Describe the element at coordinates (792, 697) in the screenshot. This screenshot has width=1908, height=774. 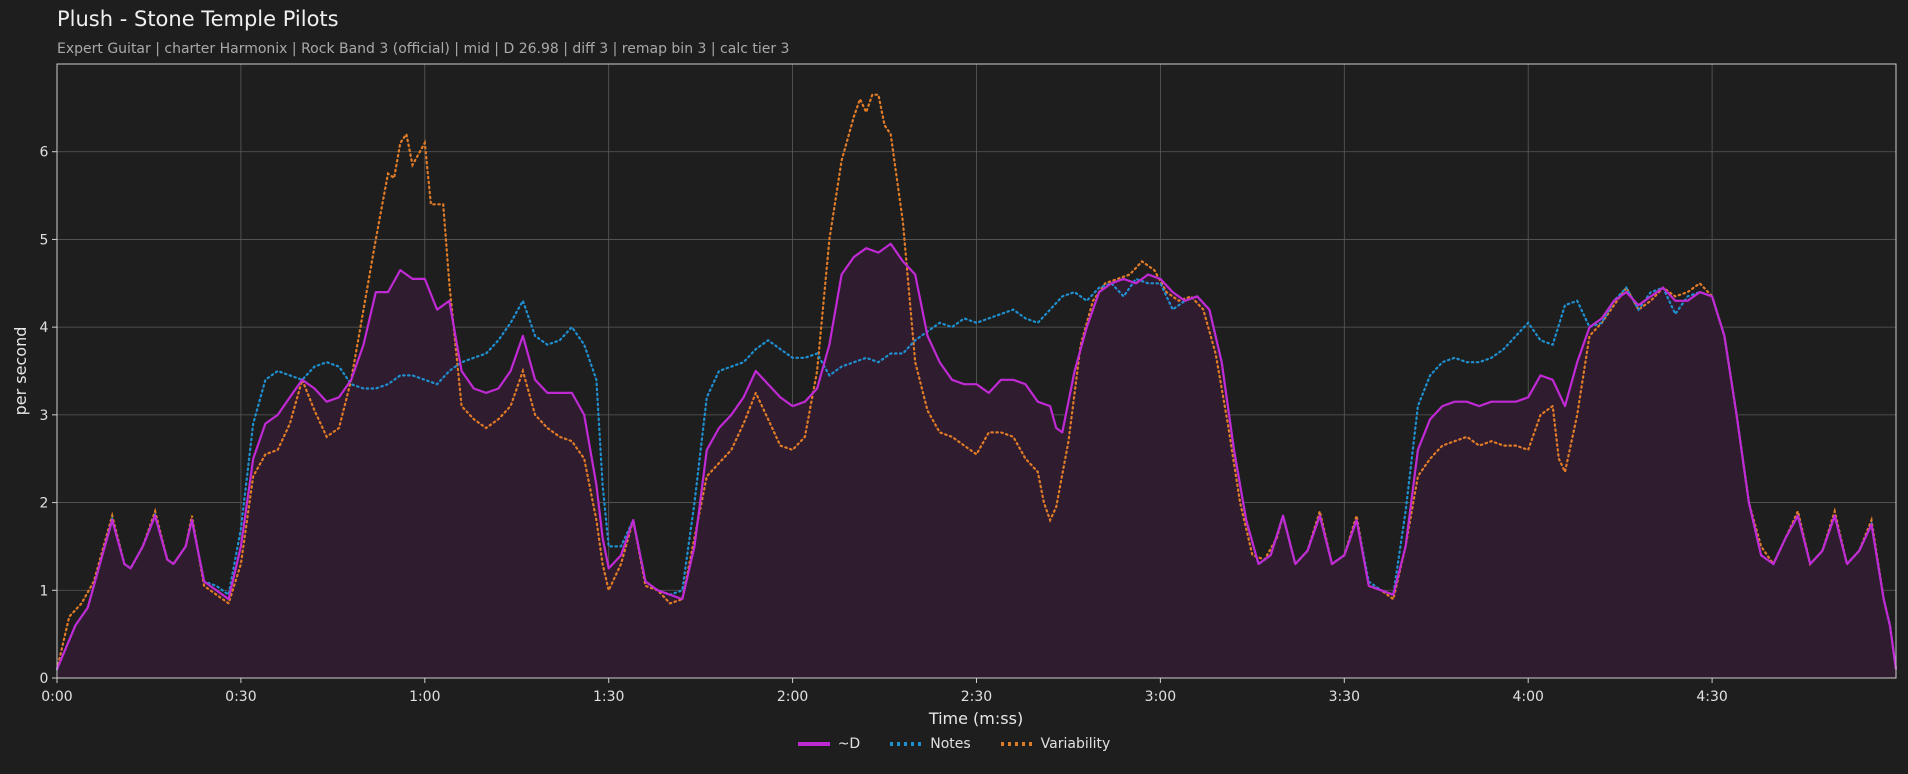
I see `x-tick-label: 2:00` at that location.